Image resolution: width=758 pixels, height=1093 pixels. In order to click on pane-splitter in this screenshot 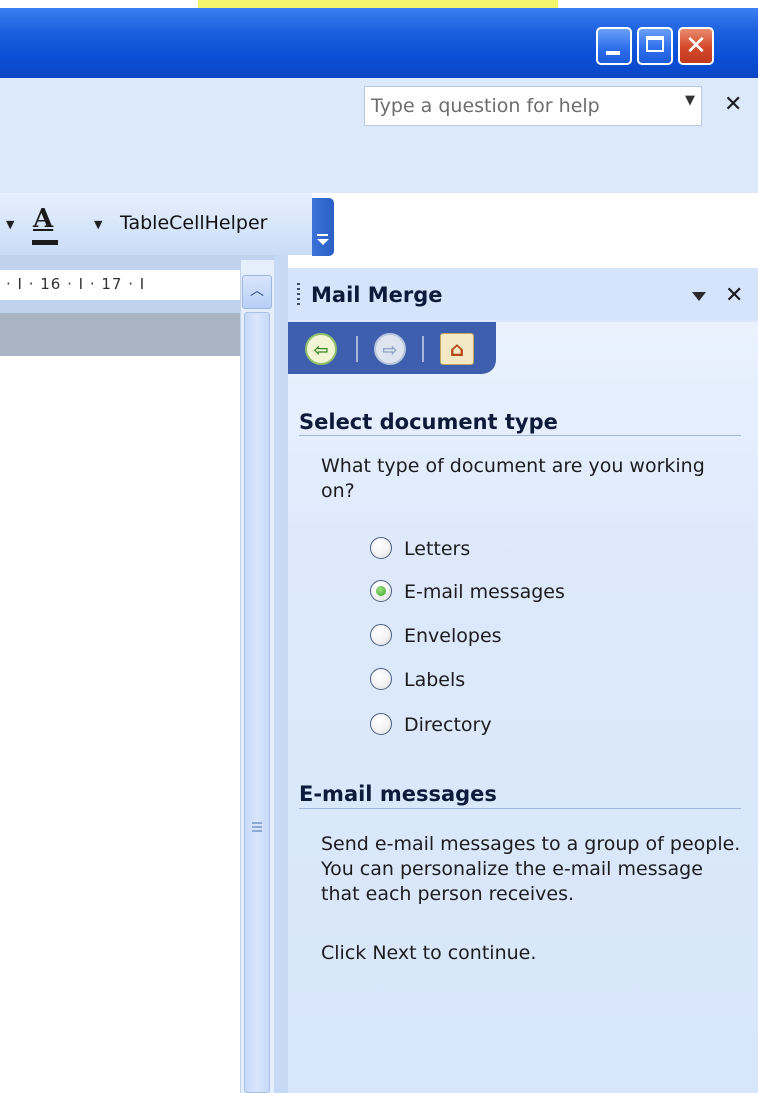, I will do `click(281, 674)`.